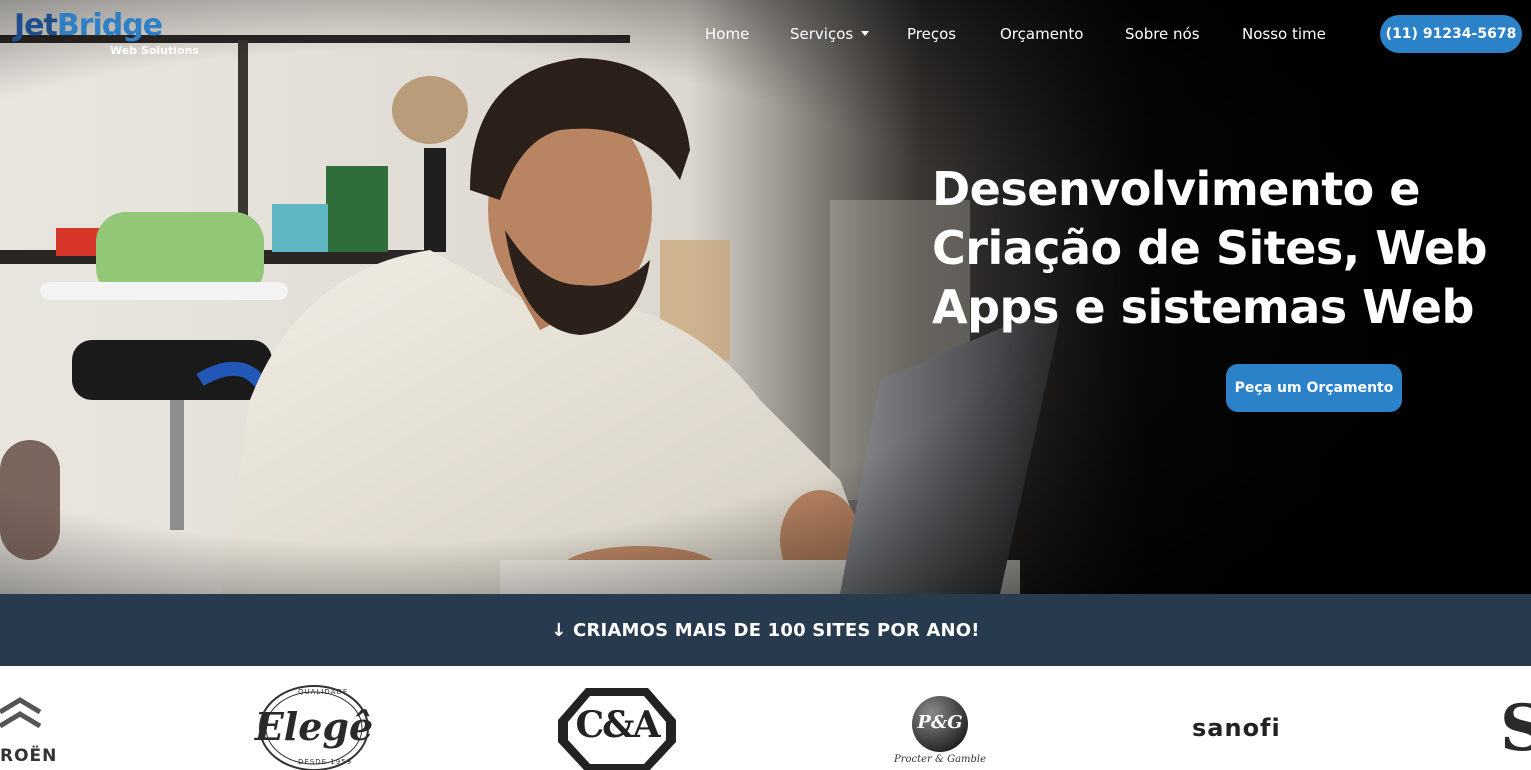 Image resolution: width=1531 pixels, height=770 pixels. I want to click on elege-badge-bottom: DESDE 1959, so click(325, 762).